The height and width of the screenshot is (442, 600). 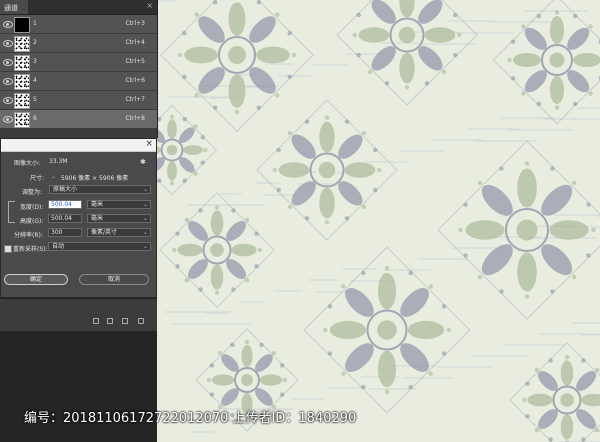 What do you see at coordinates (65, 232) in the screenshot?
I see `resolution-input: 300` at bounding box center [65, 232].